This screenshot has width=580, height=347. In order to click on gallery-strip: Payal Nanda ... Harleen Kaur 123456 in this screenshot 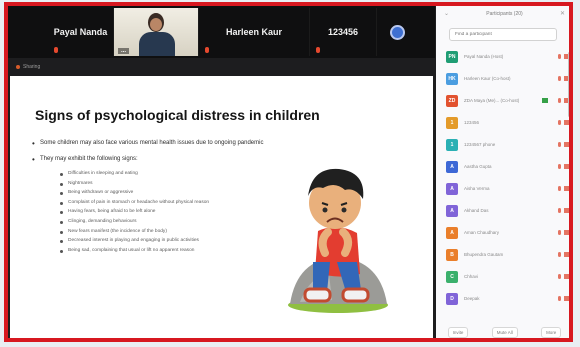, I will do `click(221, 32)`.